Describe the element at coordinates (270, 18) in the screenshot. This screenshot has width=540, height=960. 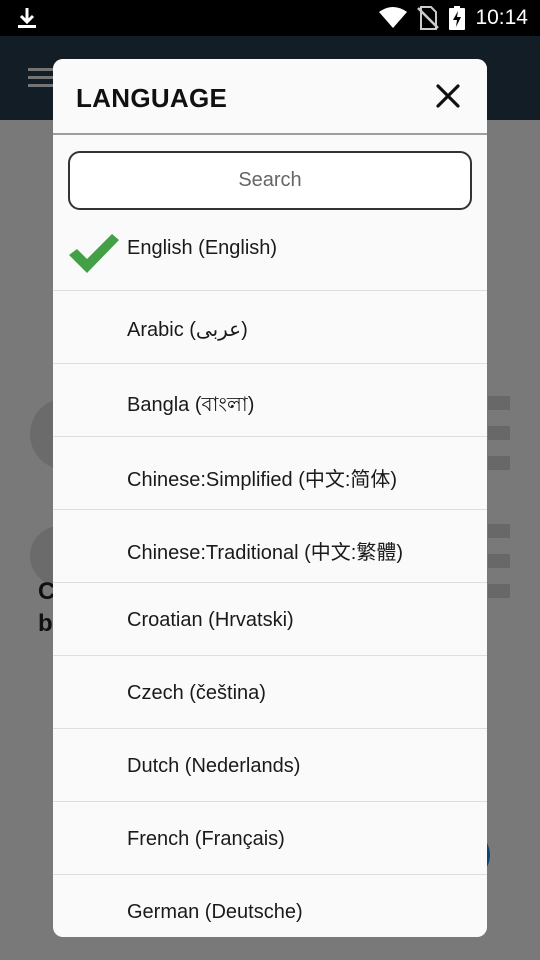
I see `status-bar: 10:14` at that location.